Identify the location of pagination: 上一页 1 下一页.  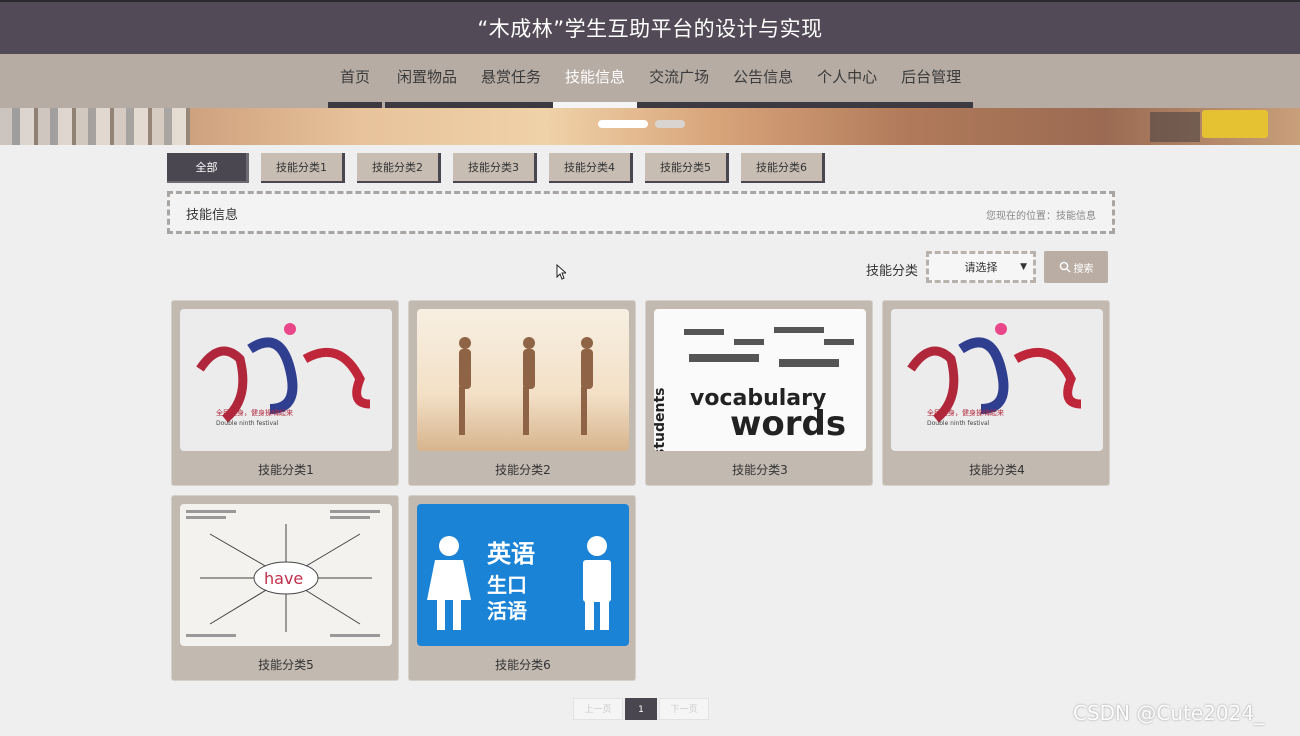
(641, 709).